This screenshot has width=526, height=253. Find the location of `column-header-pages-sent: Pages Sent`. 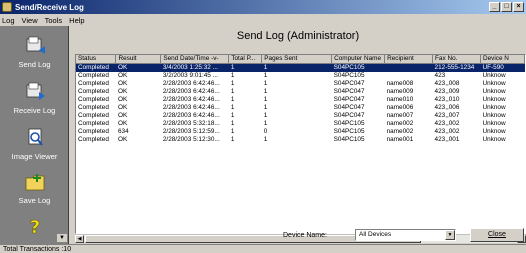

column-header-pages-sent: Pages Sent is located at coordinates (297, 59).